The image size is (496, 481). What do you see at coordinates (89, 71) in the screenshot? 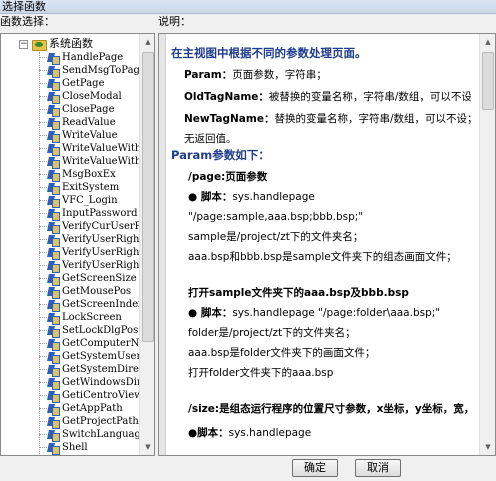
I see `tree-item: SendMsgToPage` at bounding box center [89, 71].